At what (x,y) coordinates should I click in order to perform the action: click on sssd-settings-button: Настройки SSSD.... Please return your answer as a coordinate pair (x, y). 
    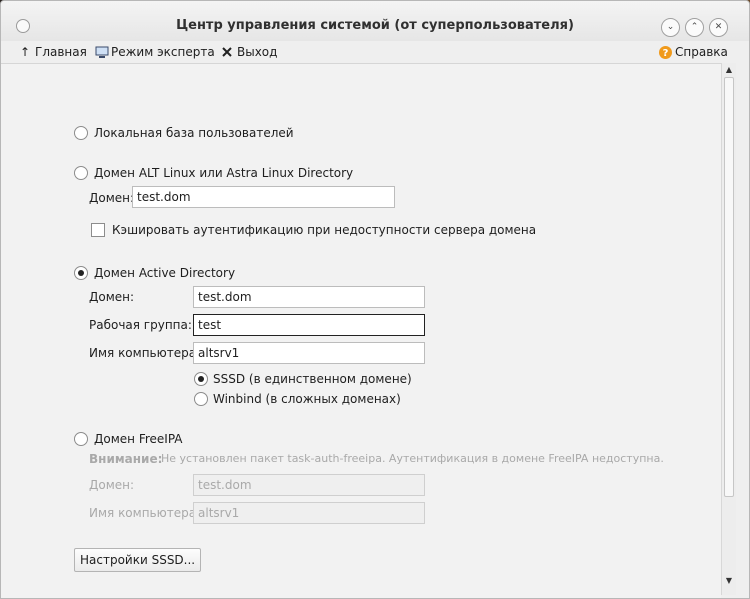
    Looking at the image, I should click on (138, 560).